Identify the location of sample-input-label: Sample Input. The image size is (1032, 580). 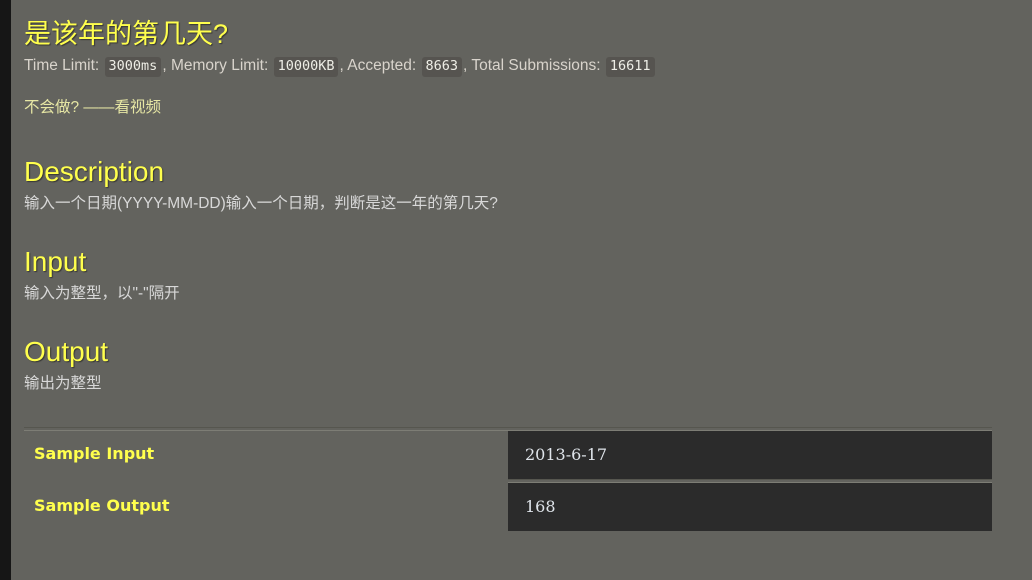
(94, 453).